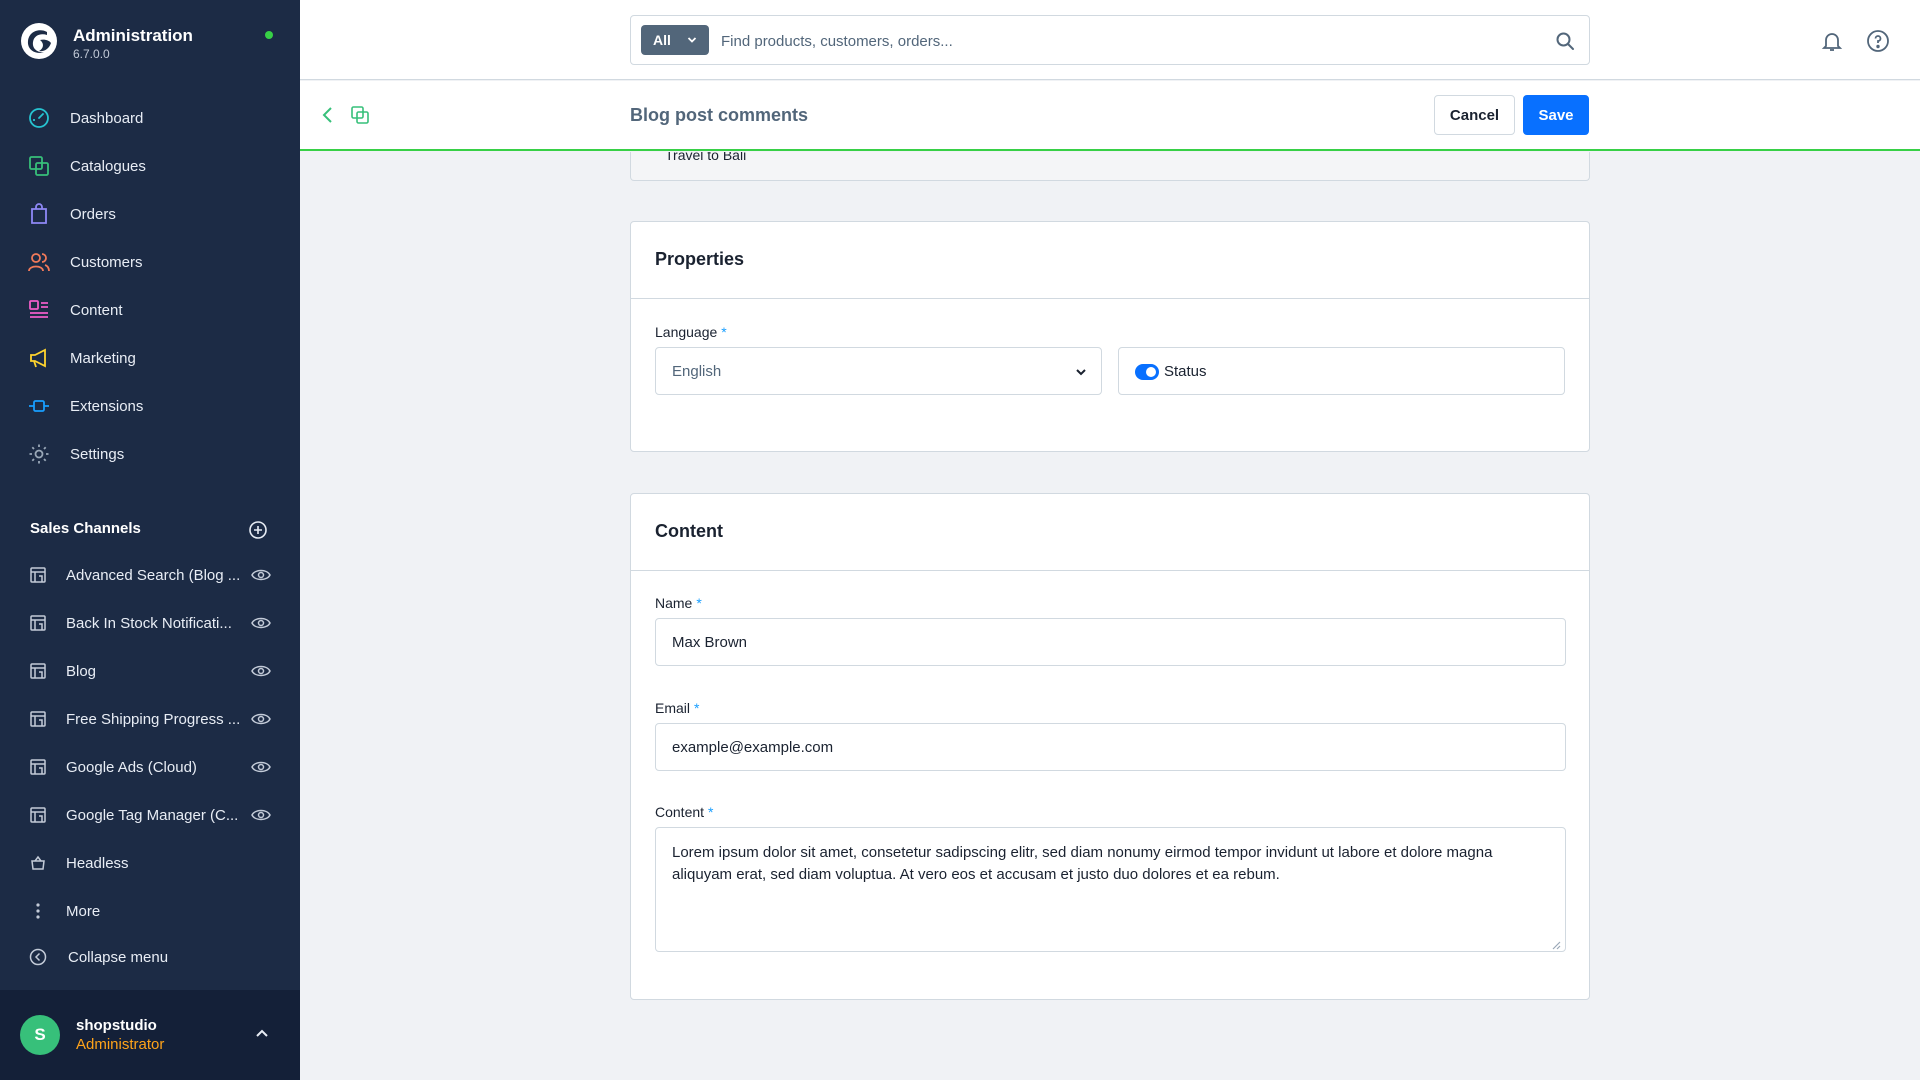 This screenshot has height=1080, width=1920. I want to click on nav-item-customers: Customers, so click(150, 262).